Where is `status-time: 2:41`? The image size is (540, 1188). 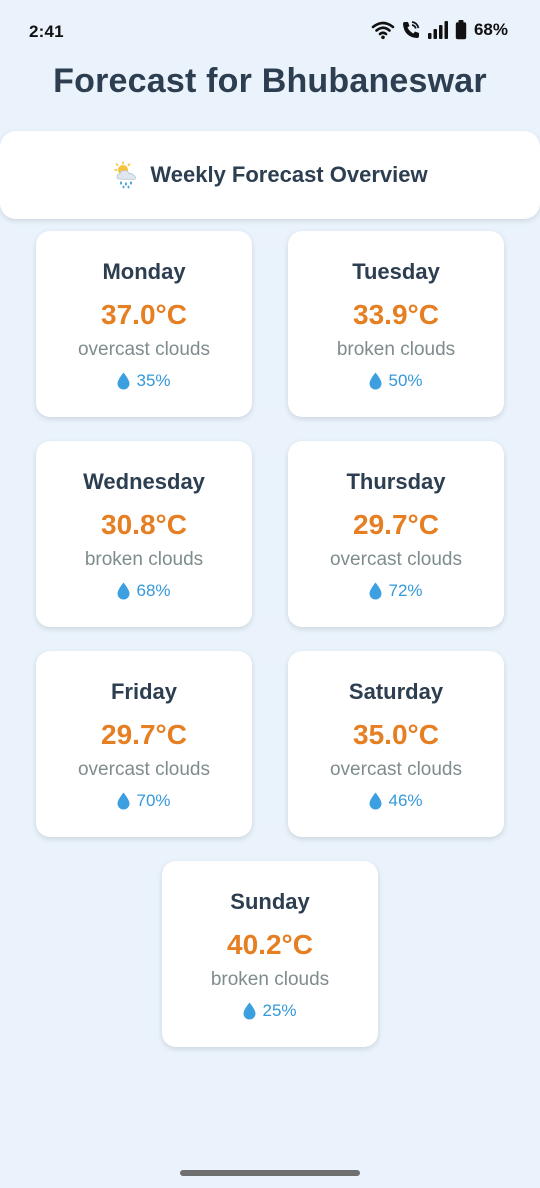
status-time: 2:41 is located at coordinates (46, 31).